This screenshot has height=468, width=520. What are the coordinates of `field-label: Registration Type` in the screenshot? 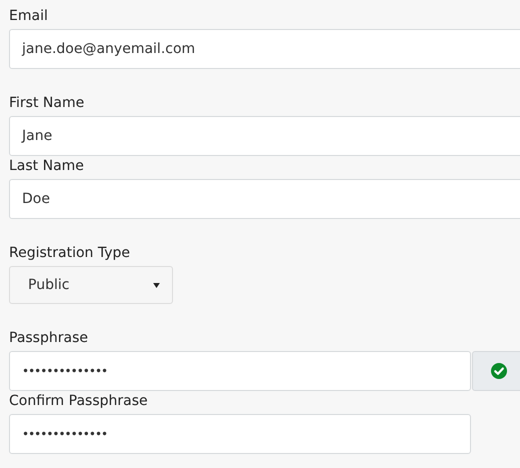 It's located at (70, 253).